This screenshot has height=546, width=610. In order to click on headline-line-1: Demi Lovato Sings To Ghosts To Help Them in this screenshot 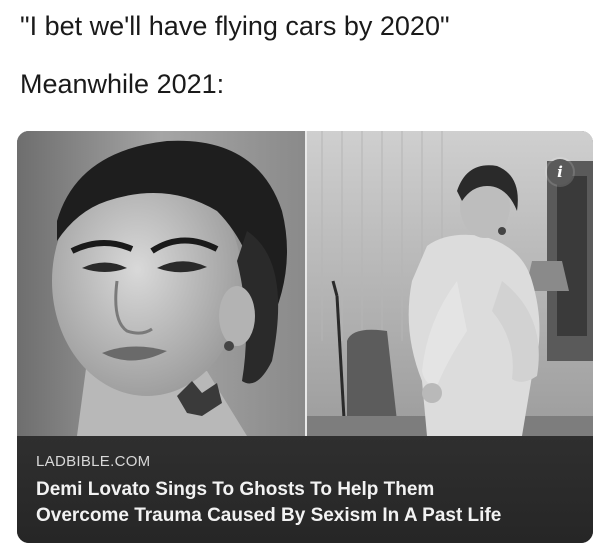, I will do `click(235, 490)`.